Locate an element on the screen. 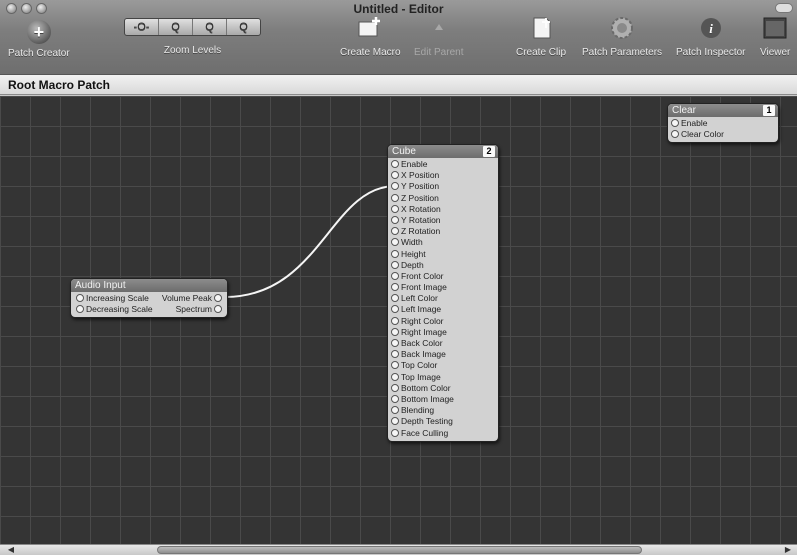 This screenshot has width=797, height=555. scroll-right-arrow-icon: ▶ is located at coordinates (788, 550).